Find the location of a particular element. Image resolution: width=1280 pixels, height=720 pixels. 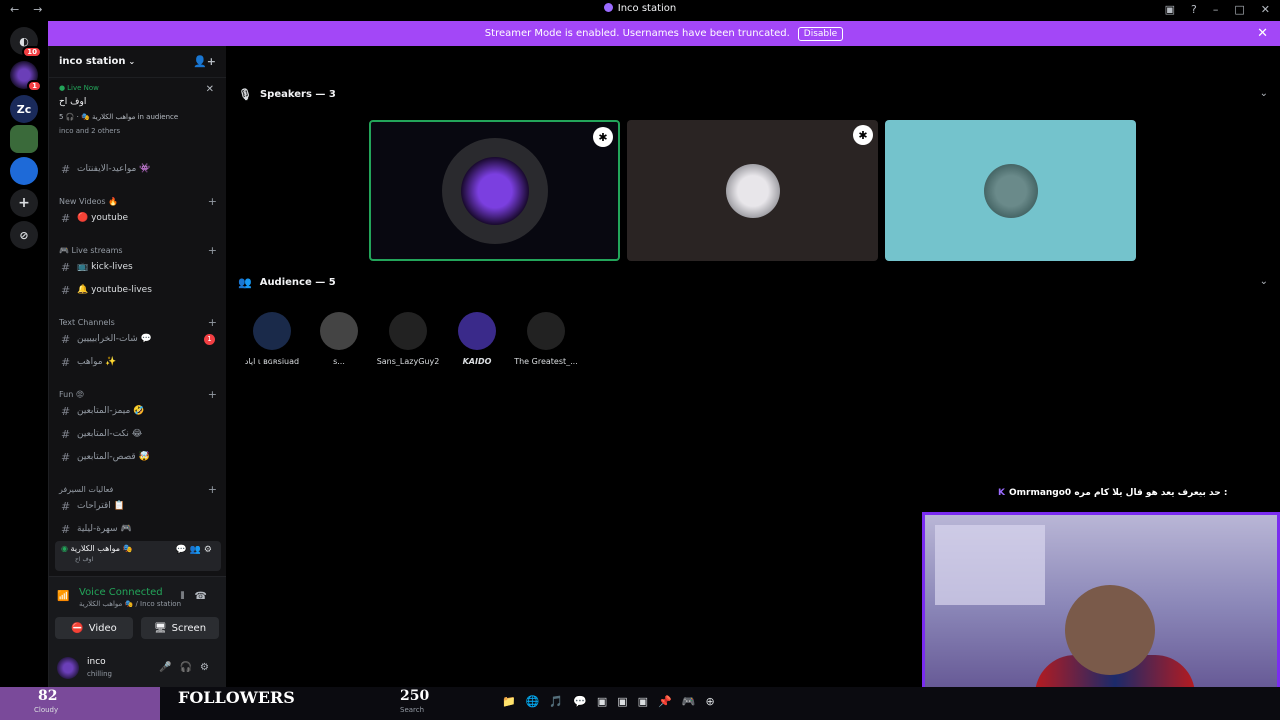

avatar is located at coordinates (68, 668).